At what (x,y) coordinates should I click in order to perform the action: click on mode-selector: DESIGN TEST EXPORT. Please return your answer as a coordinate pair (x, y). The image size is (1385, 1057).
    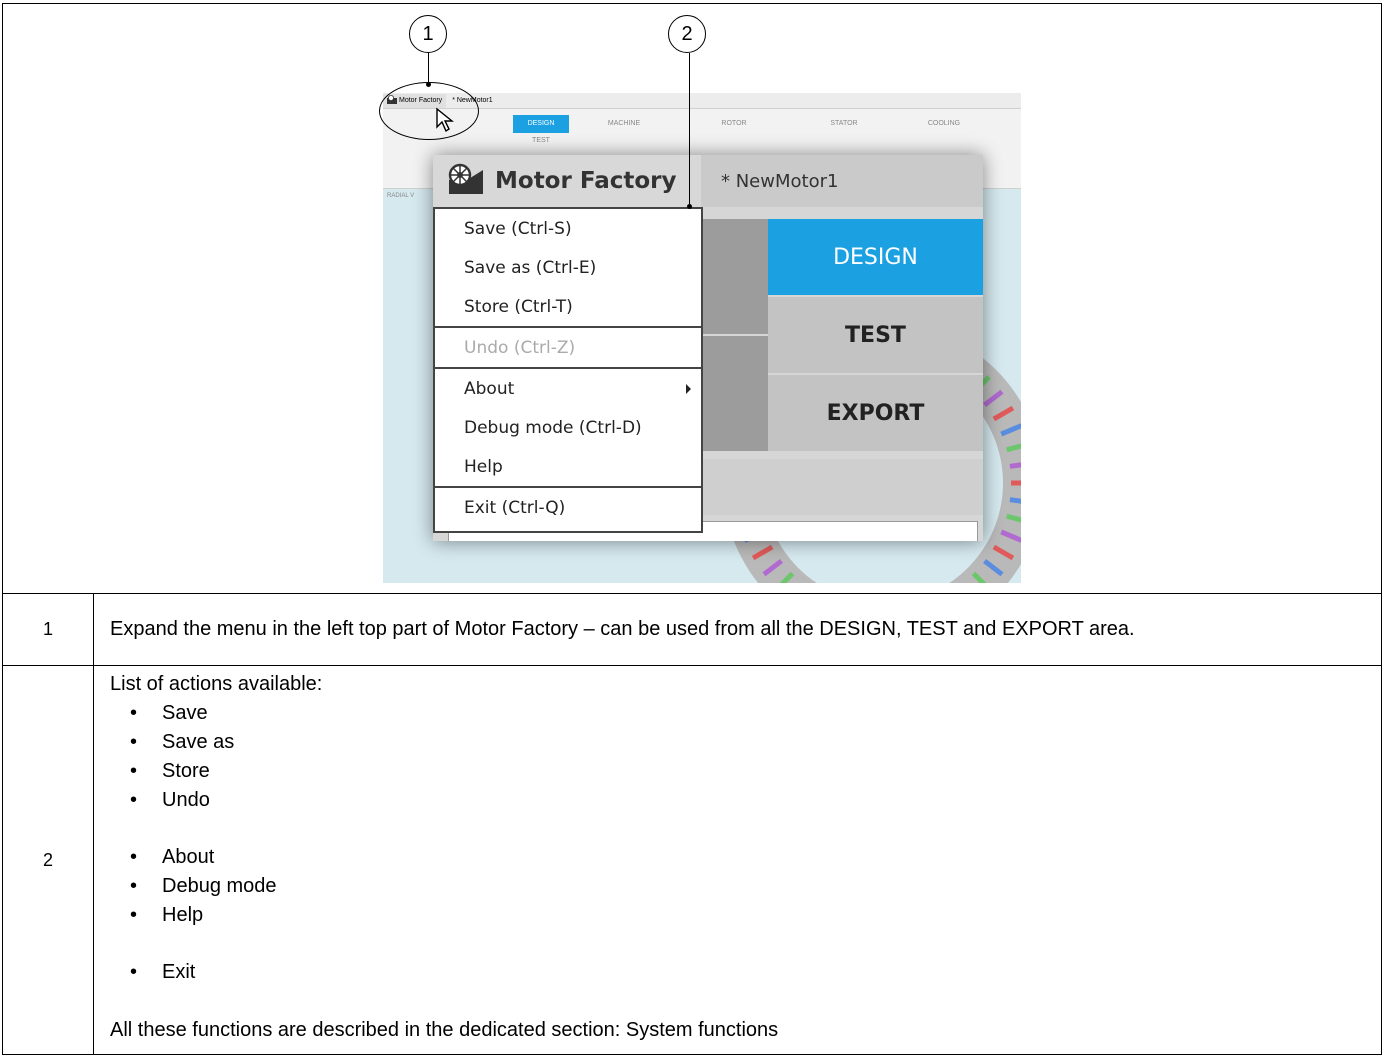
    Looking at the image, I should click on (875, 335).